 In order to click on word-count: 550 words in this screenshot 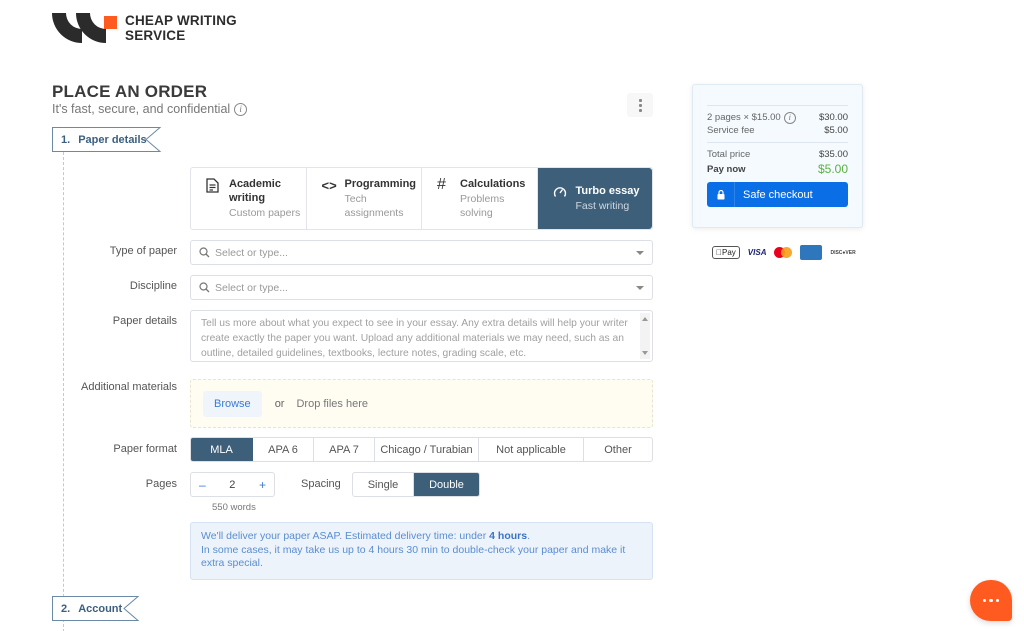, I will do `click(234, 507)`.